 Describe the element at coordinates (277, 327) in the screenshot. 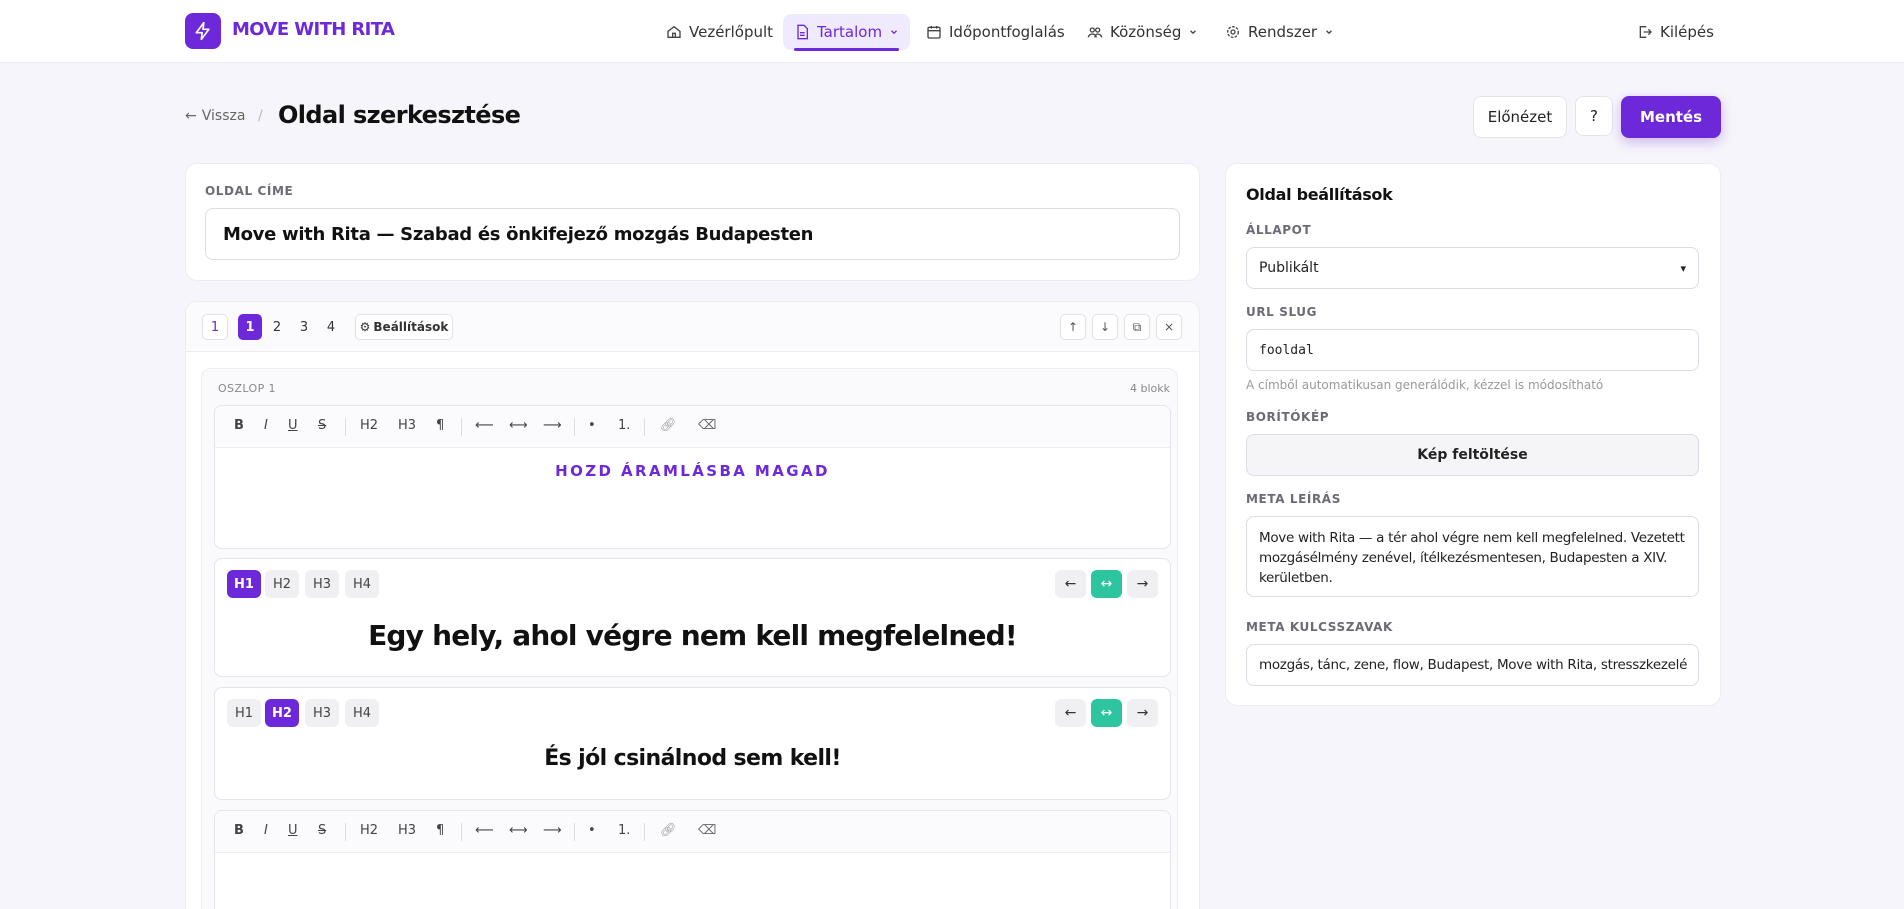

I see `column-tab-2: 2` at that location.